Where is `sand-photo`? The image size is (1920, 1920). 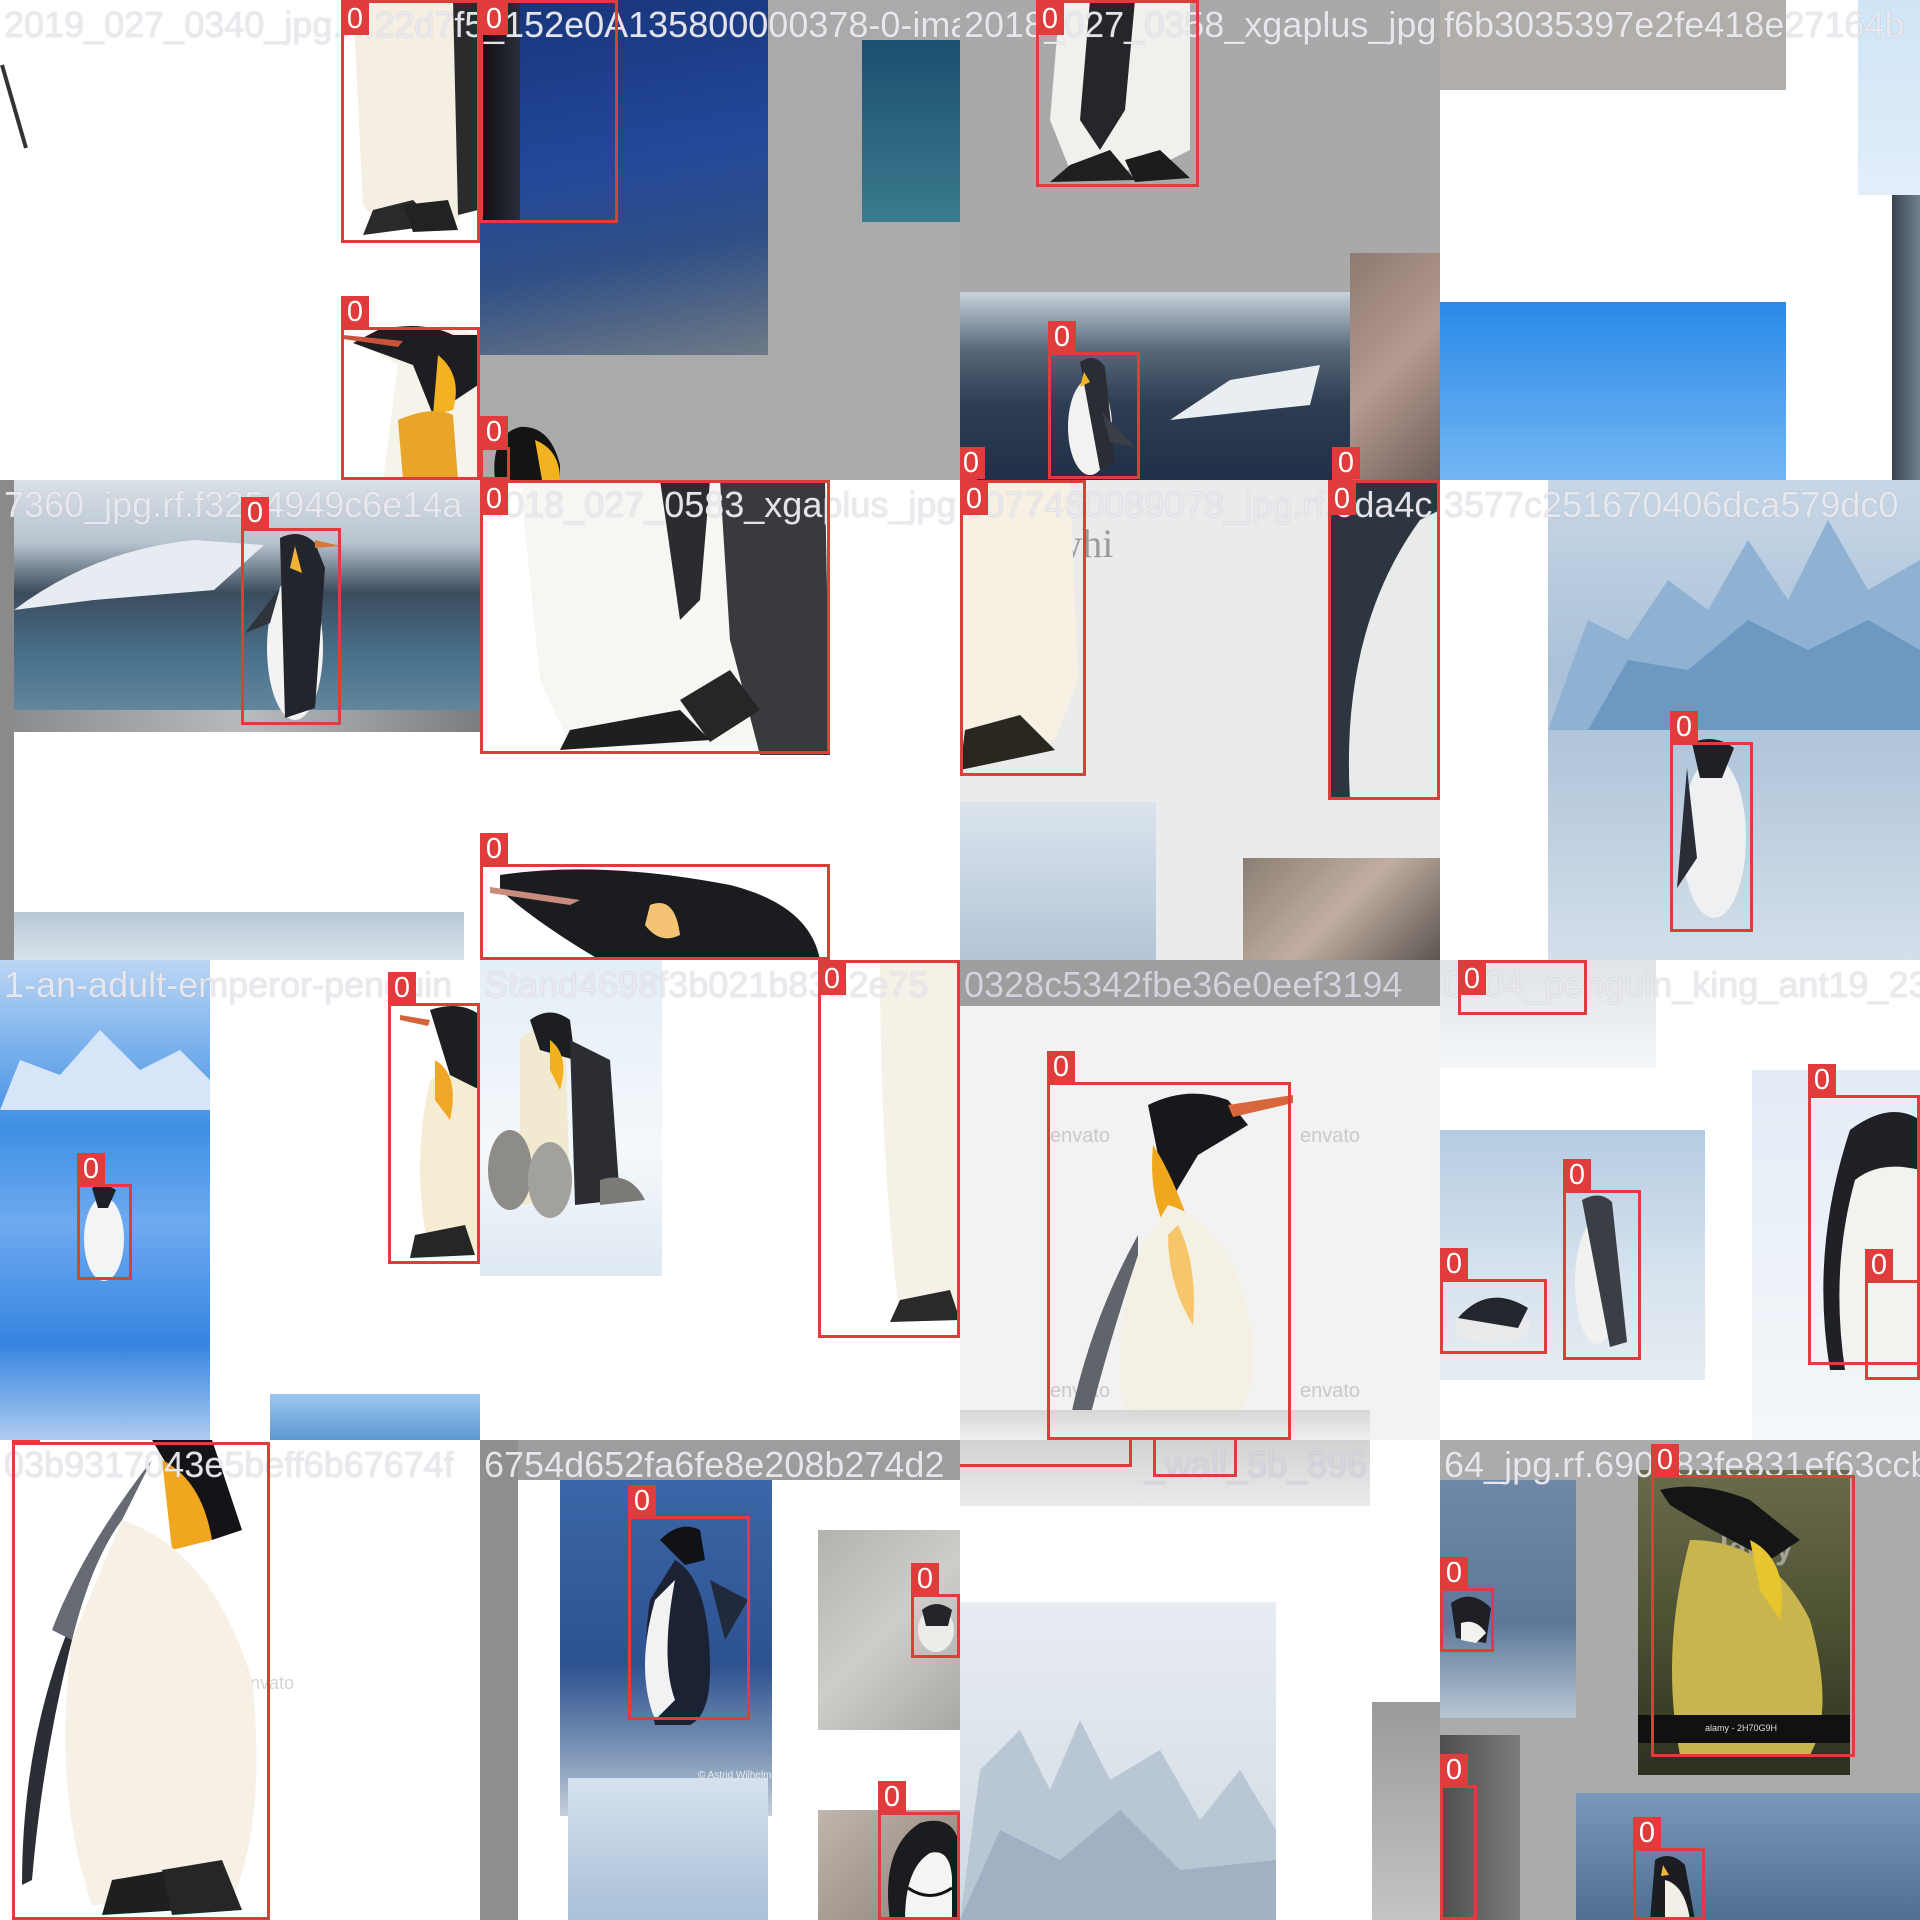 sand-photo is located at coordinates (1406, 1811).